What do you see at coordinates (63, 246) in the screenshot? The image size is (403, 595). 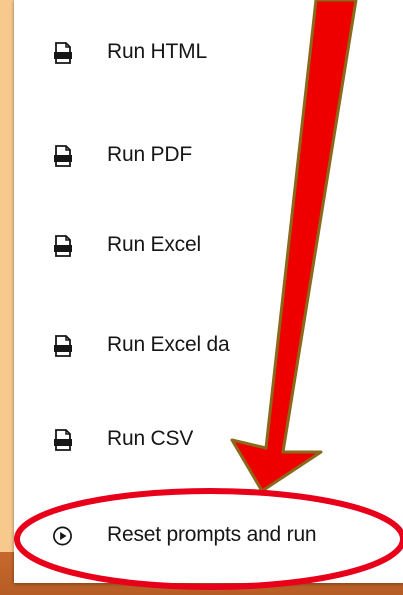 I see `excel-file-icon` at bounding box center [63, 246].